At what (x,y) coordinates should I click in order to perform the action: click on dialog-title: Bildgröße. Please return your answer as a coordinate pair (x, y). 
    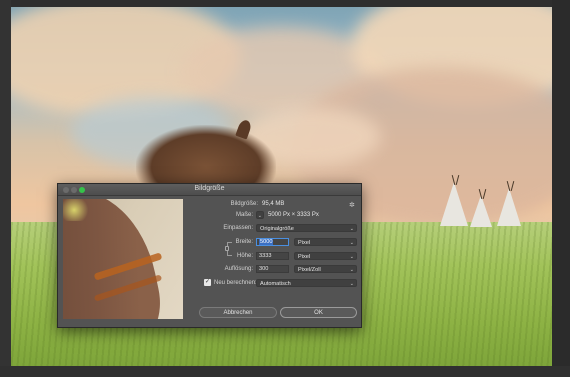
    Looking at the image, I should click on (209, 188).